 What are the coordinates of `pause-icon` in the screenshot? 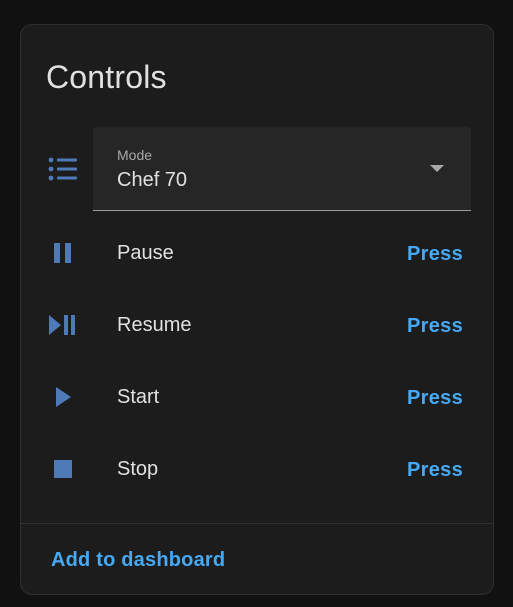 It's located at (63, 253).